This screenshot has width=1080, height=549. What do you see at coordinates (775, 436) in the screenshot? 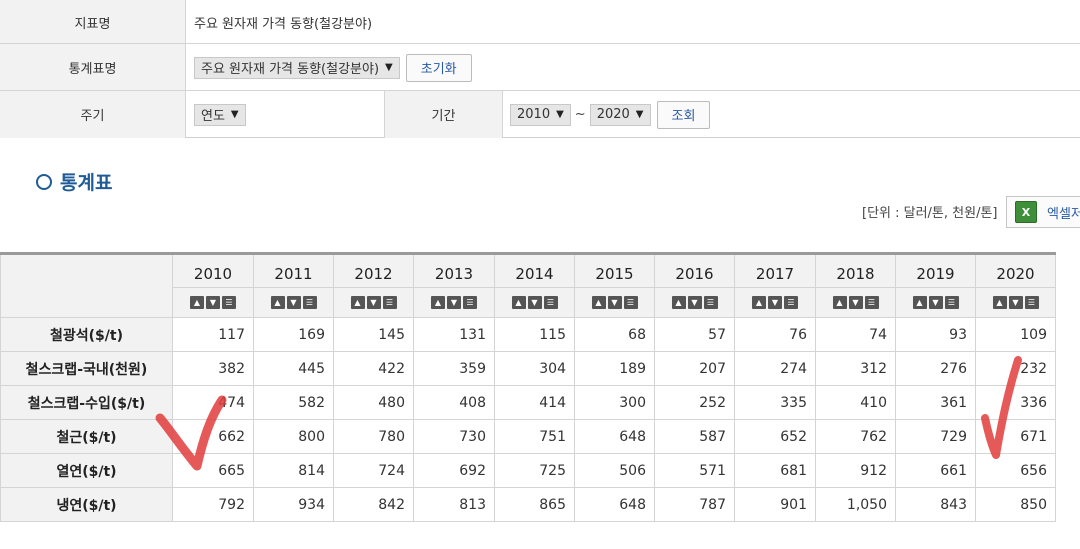
I see `table-cell: 652` at bounding box center [775, 436].